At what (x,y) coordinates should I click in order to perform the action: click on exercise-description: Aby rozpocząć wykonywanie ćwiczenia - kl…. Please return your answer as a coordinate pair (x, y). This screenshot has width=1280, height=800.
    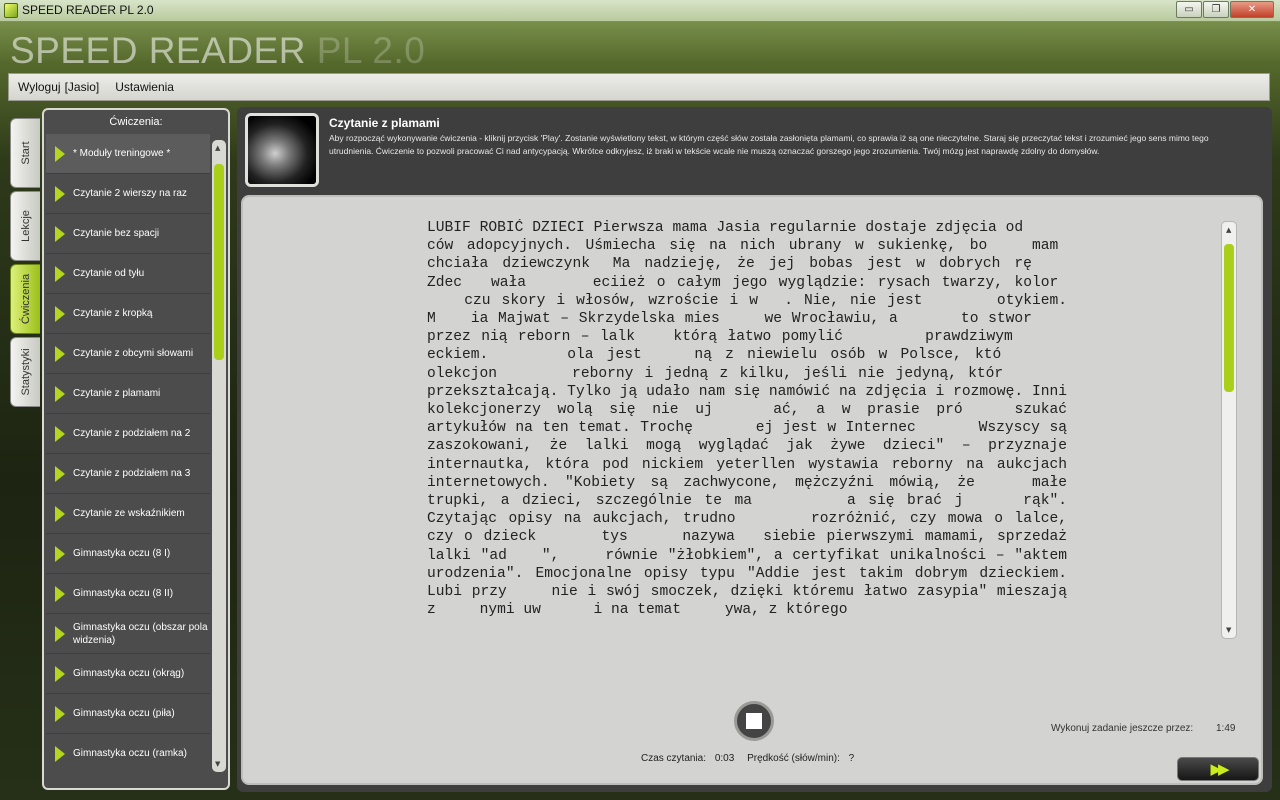
    Looking at the image, I should click on (769, 144).